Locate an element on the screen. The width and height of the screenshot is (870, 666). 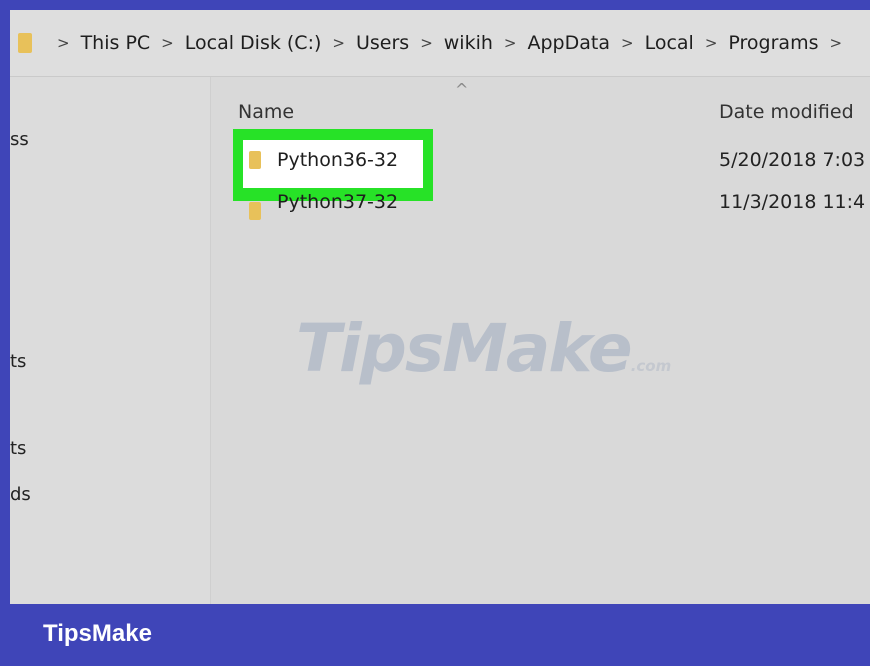
watermark: TipsMake.com is located at coordinates (483, 348).